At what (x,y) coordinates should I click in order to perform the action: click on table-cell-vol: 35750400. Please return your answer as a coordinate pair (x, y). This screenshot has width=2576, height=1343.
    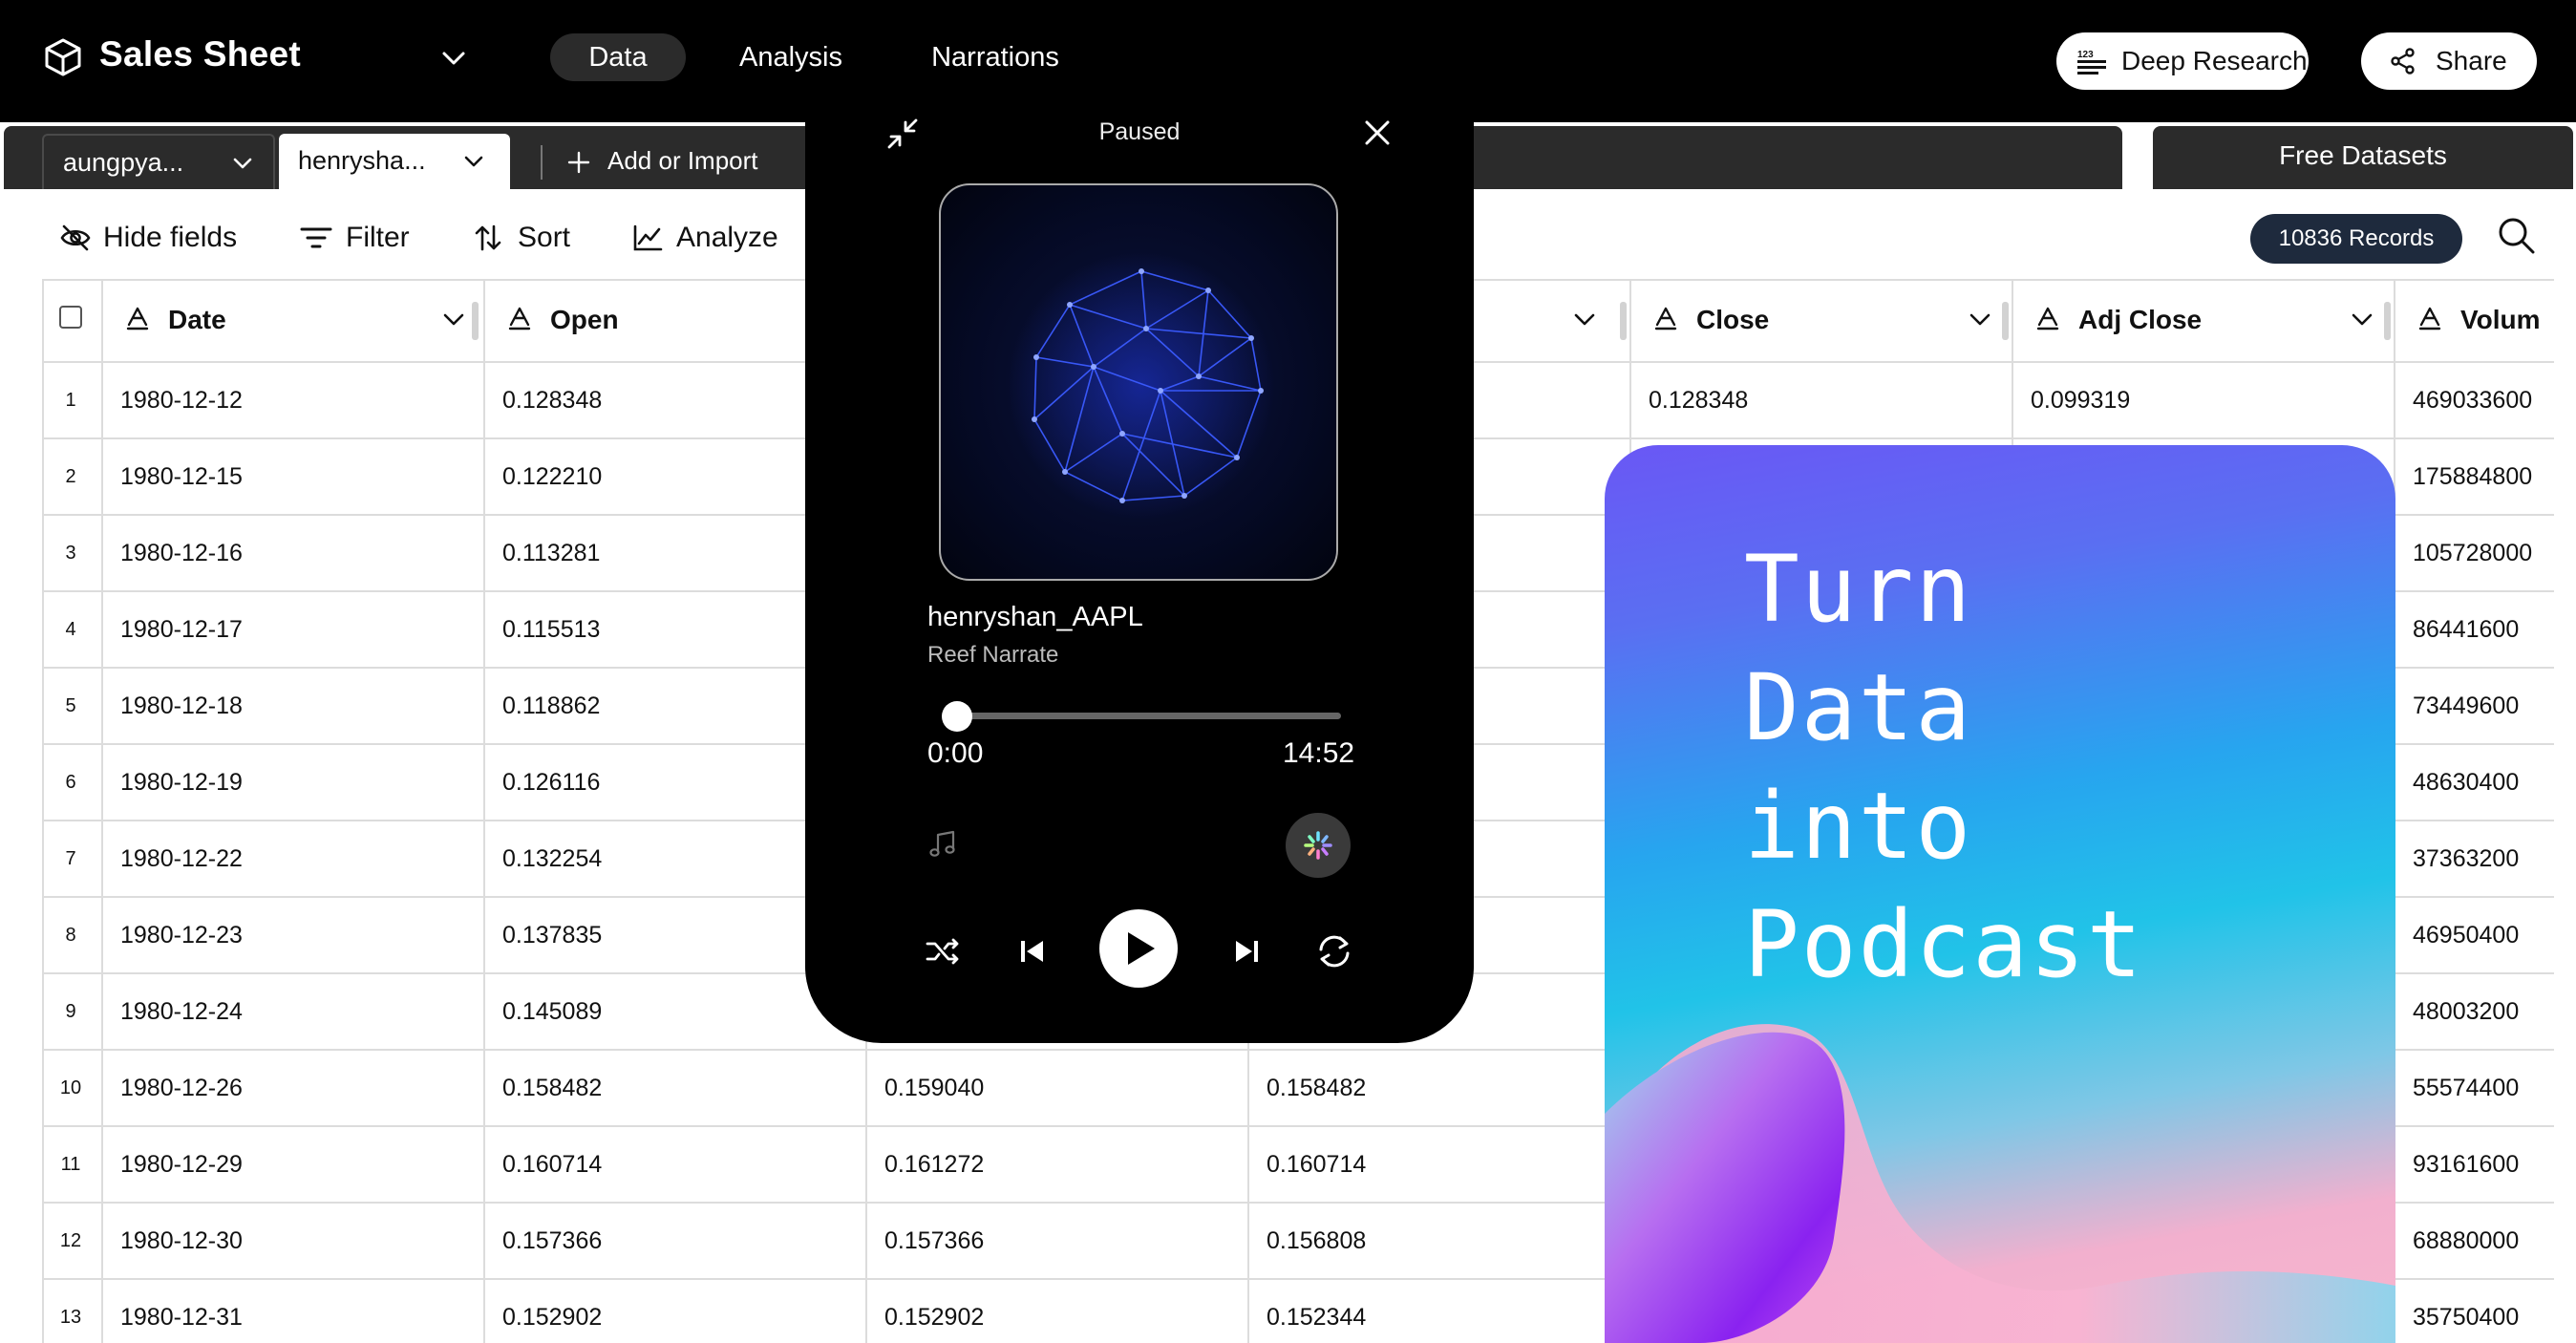
    Looking at the image, I should click on (2466, 1317).